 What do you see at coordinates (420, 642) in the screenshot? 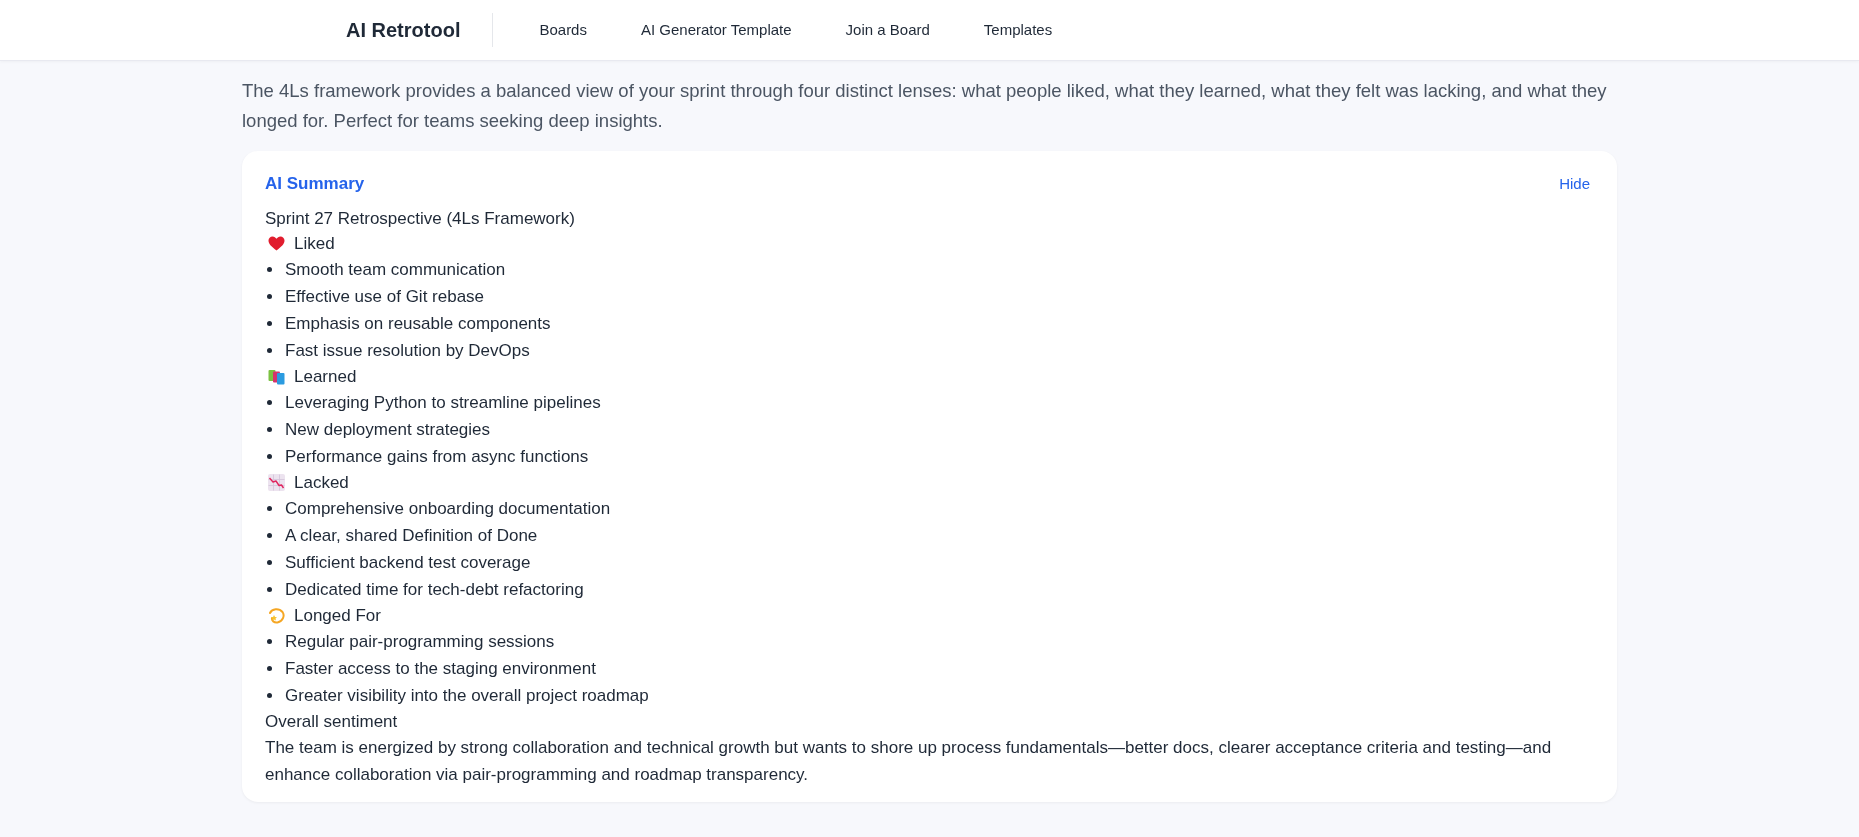
I see `list-item-text: Regular pair-programming sessions` at bounding box center [420, 642].